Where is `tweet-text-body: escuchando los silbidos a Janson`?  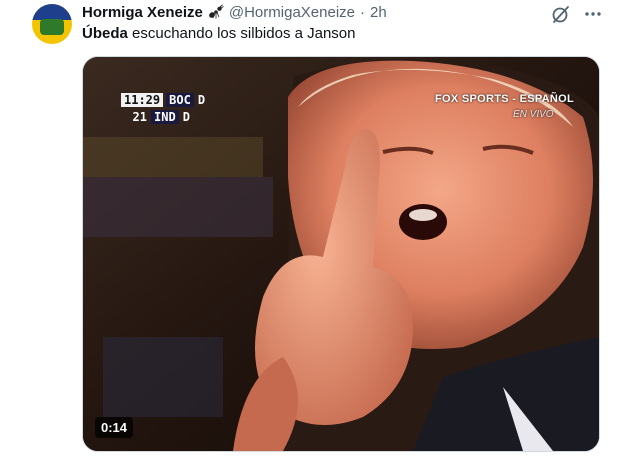 tweet-text-body: escuchando los silbidos a Janson is located at coordinates (244, 33).